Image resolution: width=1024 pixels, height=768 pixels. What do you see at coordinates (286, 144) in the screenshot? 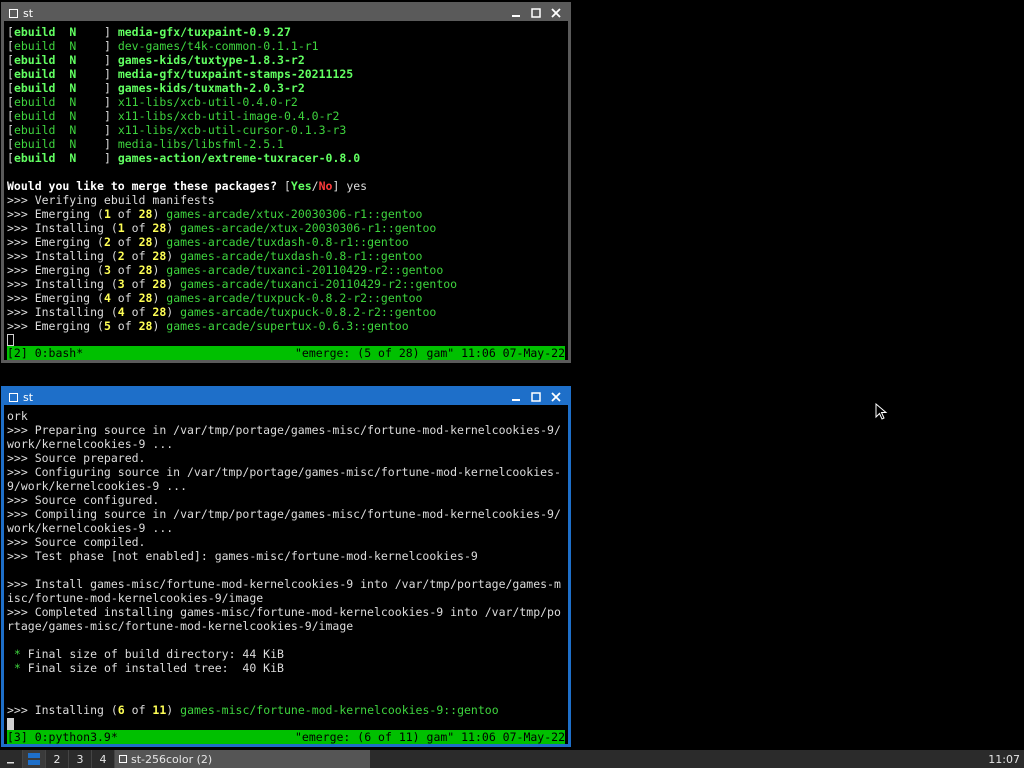
I see `terminal-line: [ebuild N ] media-libs/libsfml-2.5.1` at bounding box center [286, 144].